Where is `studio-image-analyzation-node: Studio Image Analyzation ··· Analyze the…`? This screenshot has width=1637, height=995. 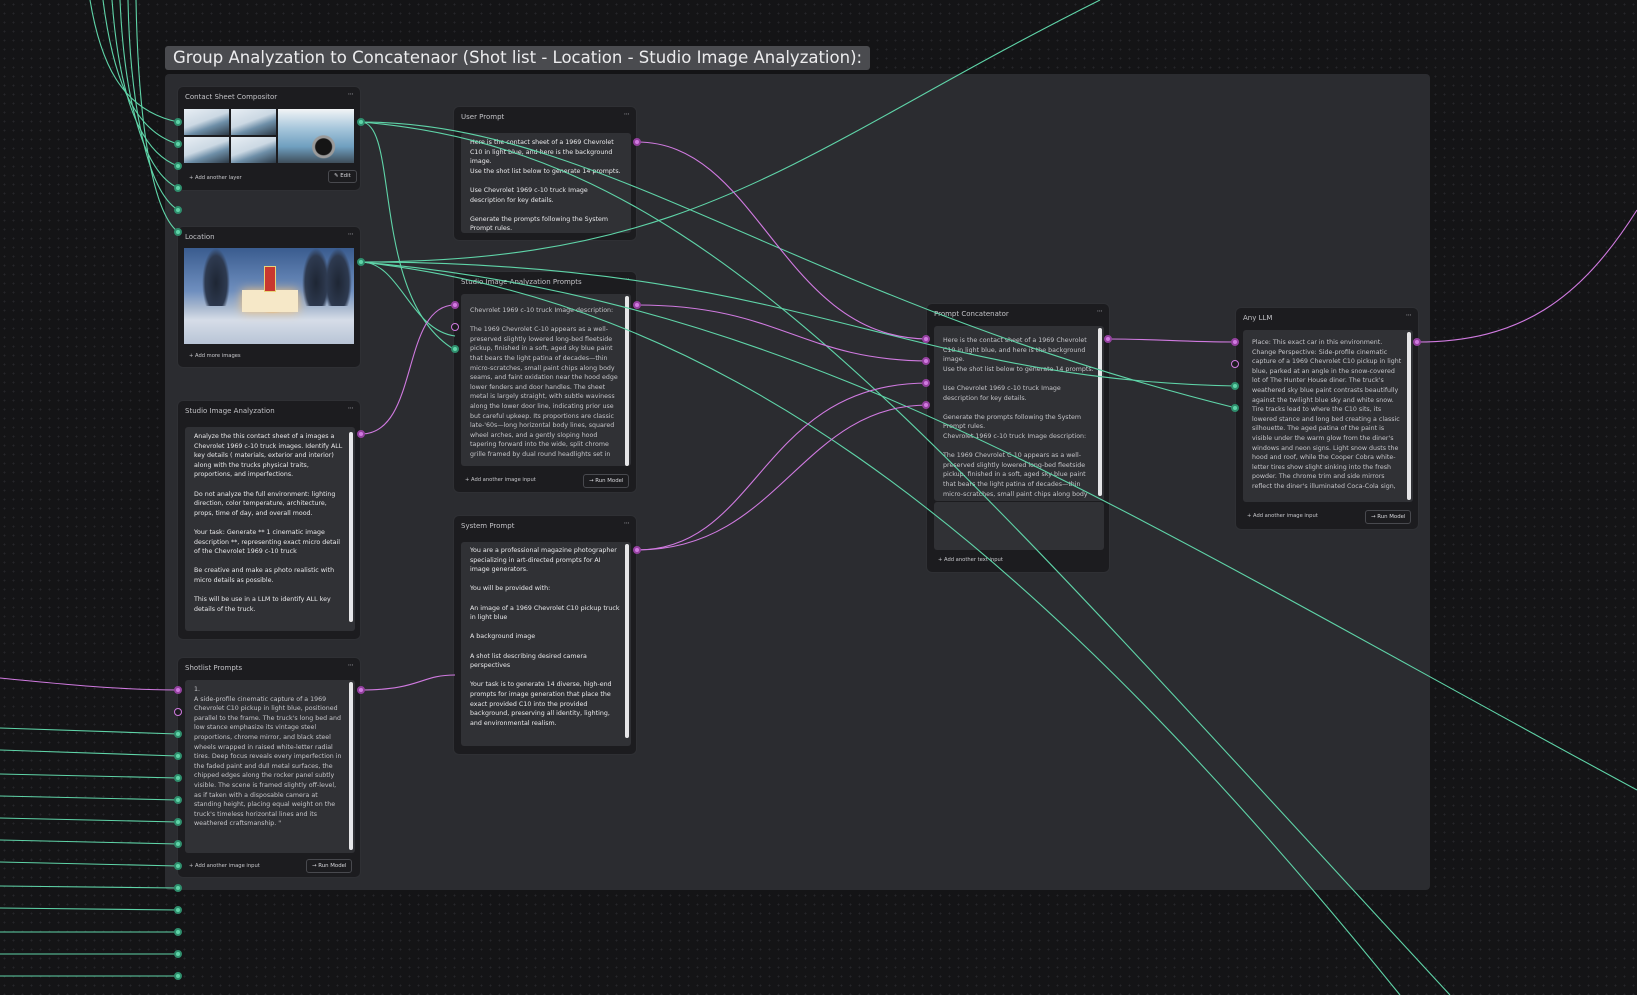
studio-image-analyzation-node: Studio Image Analyzation ··· Analyze the… is located at coordinates (269, 520).